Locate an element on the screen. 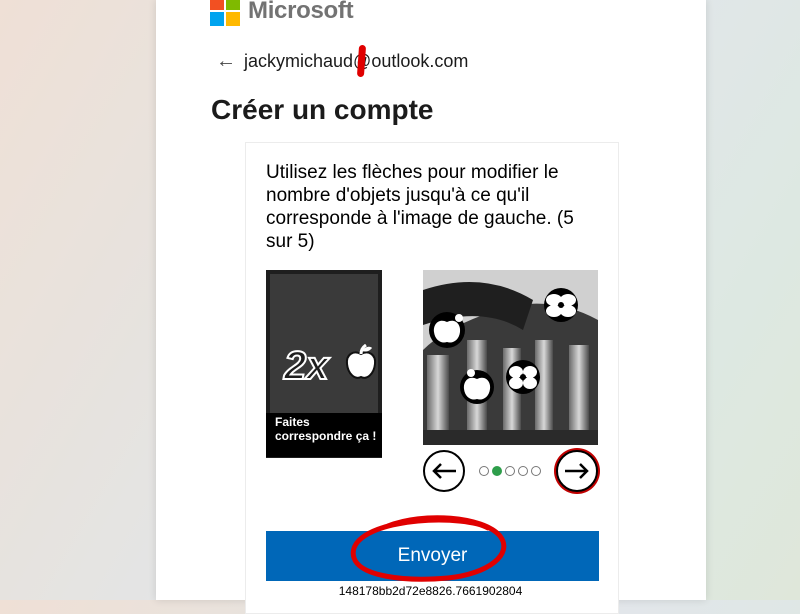  arrow-right-icon is located at coordinates (577, 471).